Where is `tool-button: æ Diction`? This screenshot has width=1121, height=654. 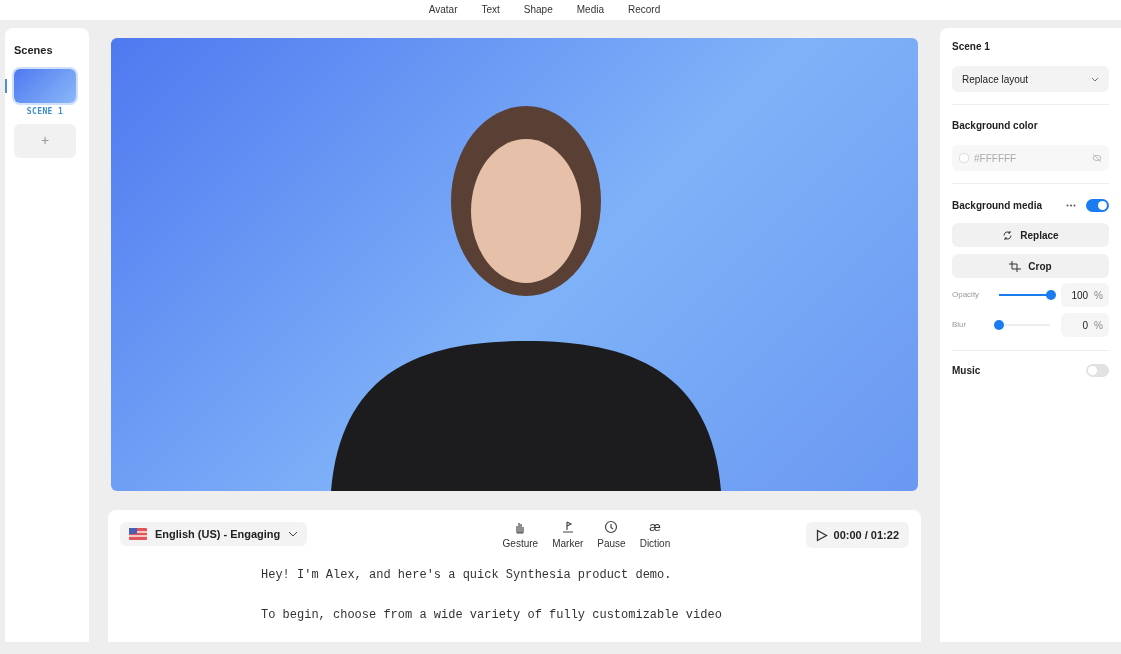
tool-button: æ Diction is located at coordinates (655, 535).